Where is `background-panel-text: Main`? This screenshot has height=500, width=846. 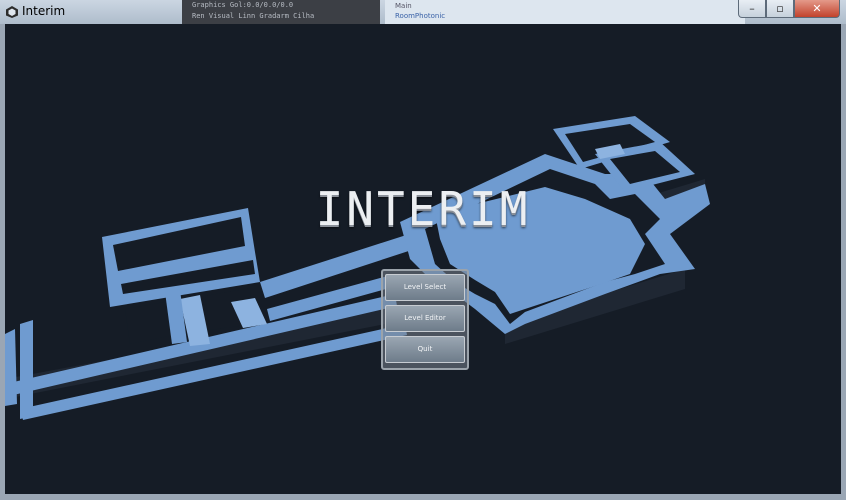 background-panel-text: Main is located at coordinates (403, 6).